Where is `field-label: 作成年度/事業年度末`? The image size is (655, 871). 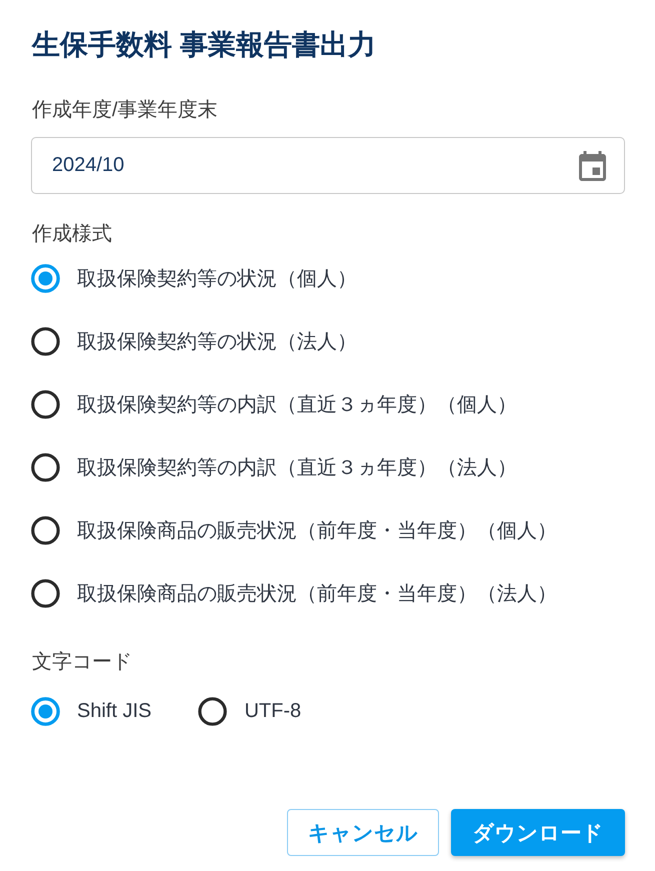 field-label: 作成年度/事業年度末 is located at coordinates (125, 110).